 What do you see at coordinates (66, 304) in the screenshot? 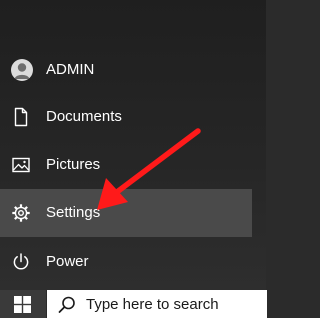
I see `search-icon` at bounding box center [66, 304].